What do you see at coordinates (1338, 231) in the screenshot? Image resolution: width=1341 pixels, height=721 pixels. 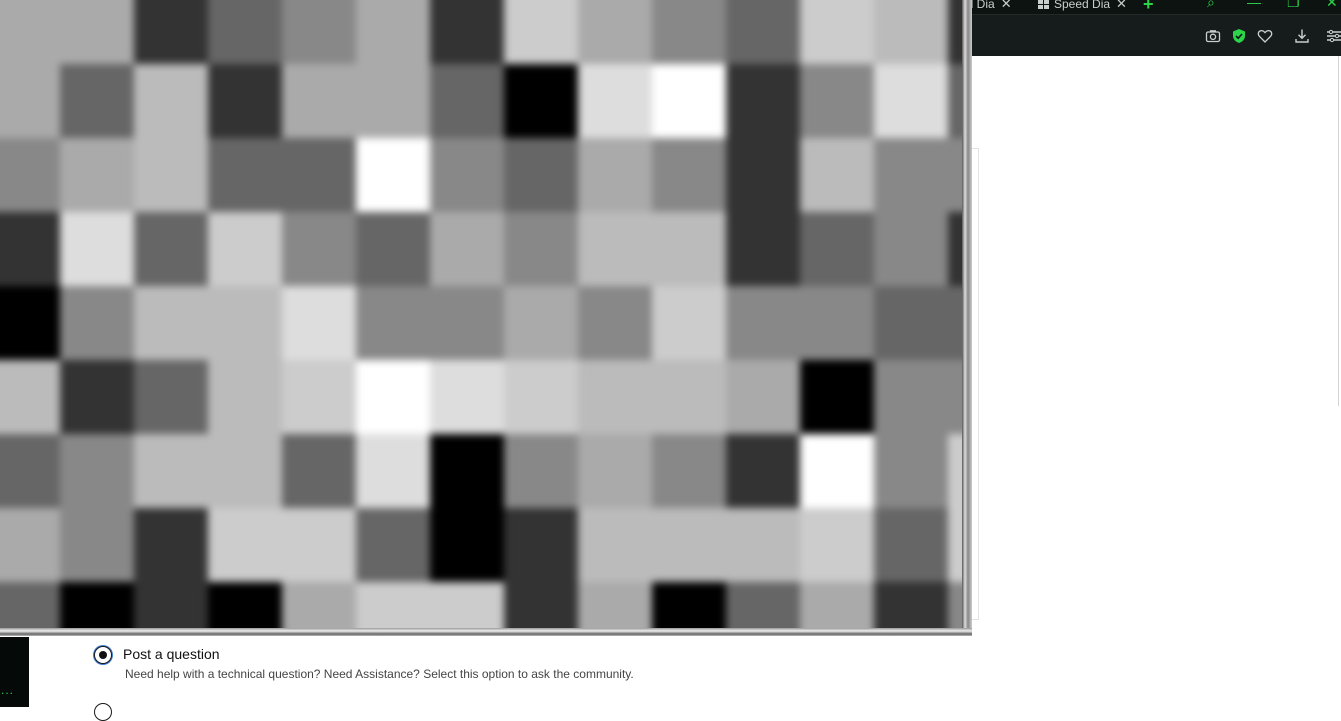 I see `scrollbar` at bounding box center [1338, 231].